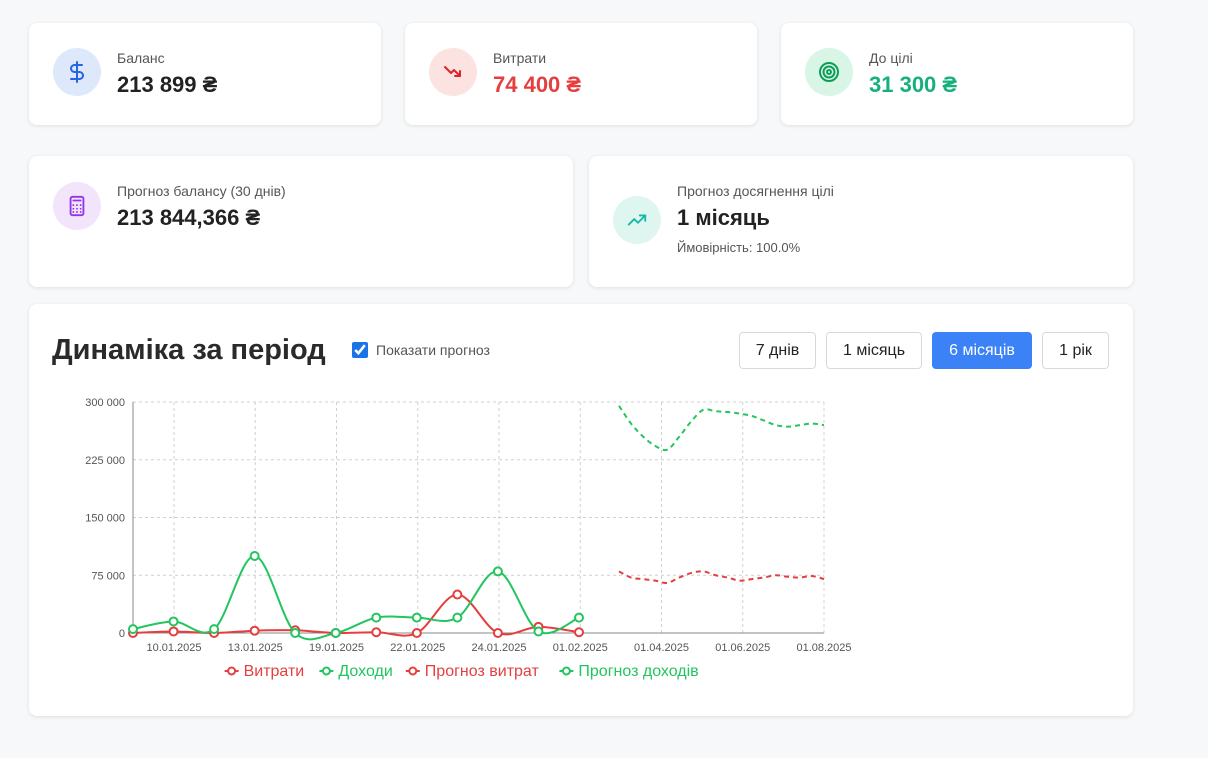 The width and height of the screenshot is (1208, 758). What do you see at coordinates (637, 220) in the screenshot?
I see `trending-up-icon` at bounding box center [637, 220].